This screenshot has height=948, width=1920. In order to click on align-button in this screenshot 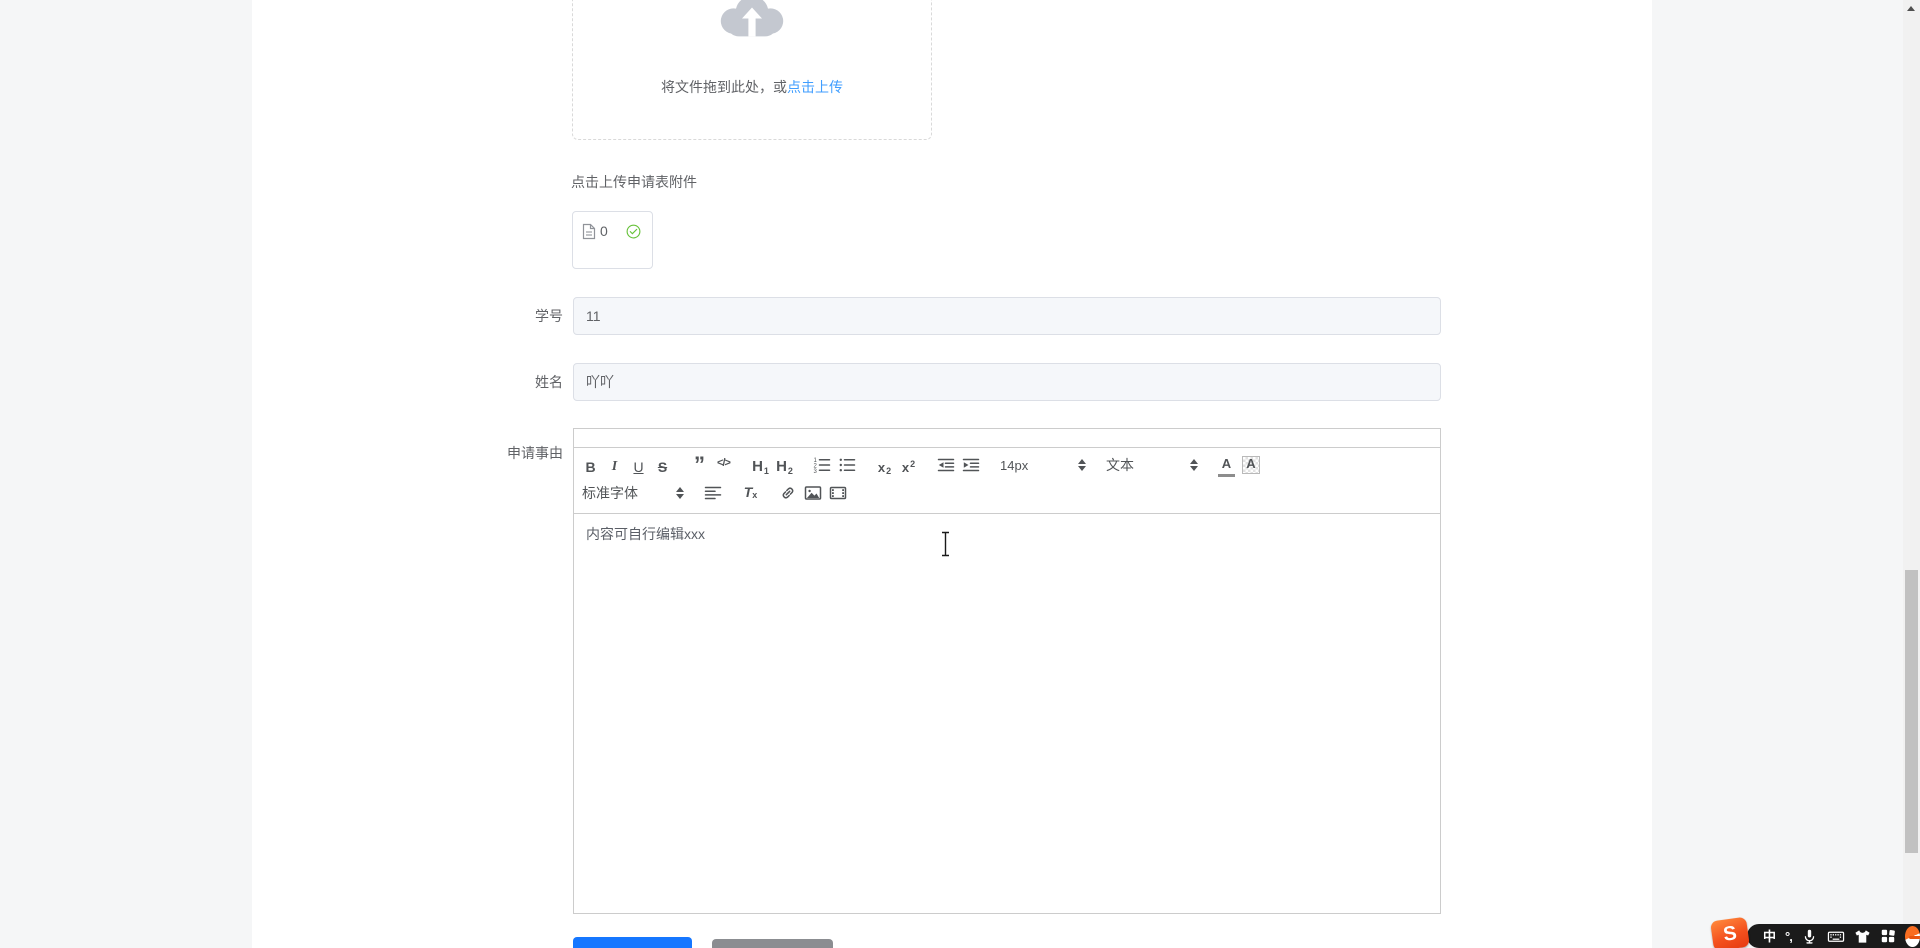, I will do `click(713, 493)`.